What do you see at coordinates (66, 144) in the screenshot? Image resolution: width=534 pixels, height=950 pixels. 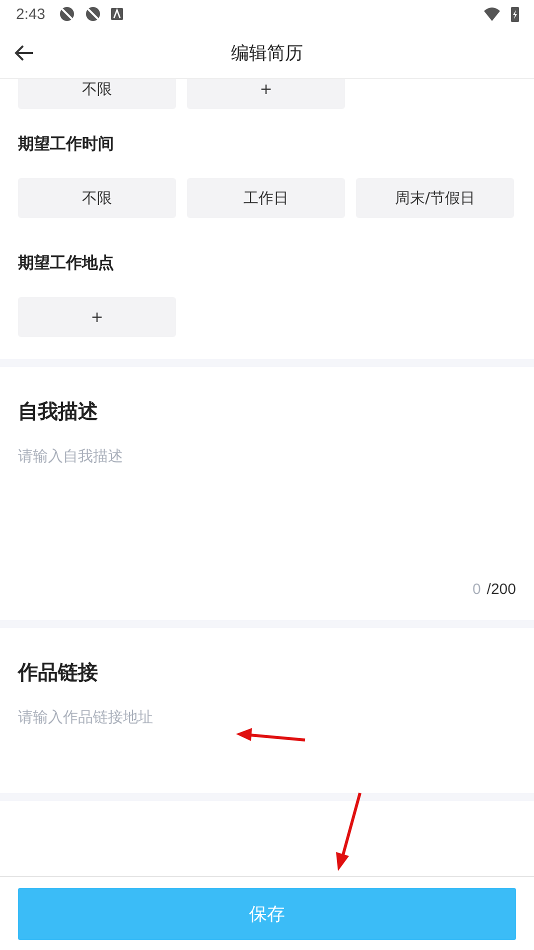 I see `group-title: 期望工作时间` at bounding box center [66, 144].